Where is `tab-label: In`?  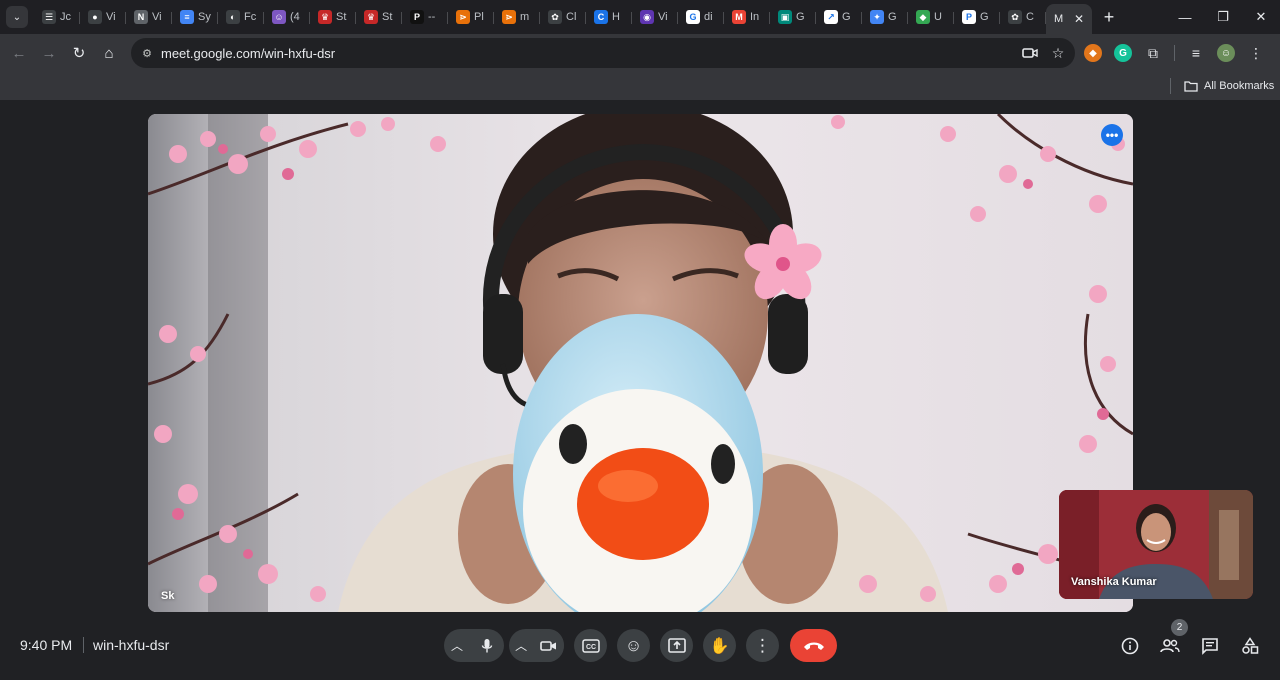 tab-label: In is located at coordinates (755, 17).